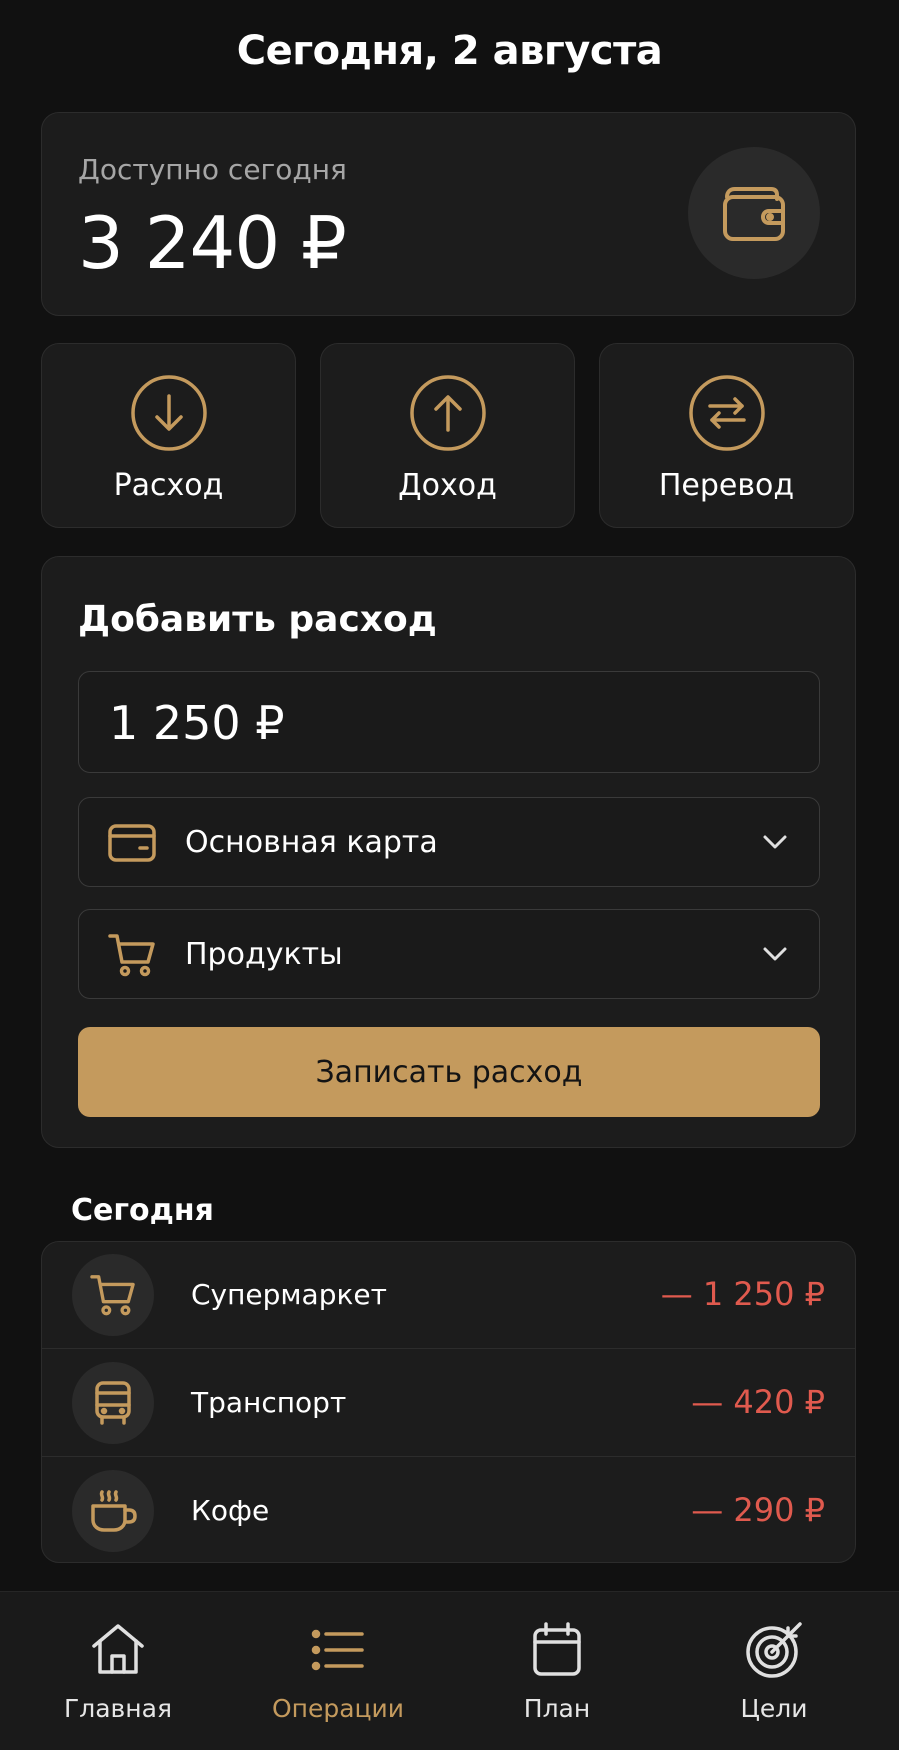 This screenshot has width=899, height=1750. I want to click on page-title: Сегодня, 2 августа, so click(449, 51).